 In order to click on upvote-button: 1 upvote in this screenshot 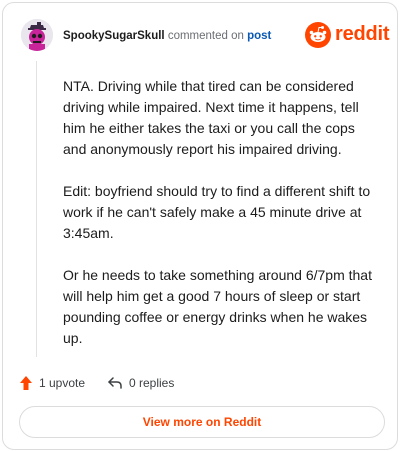, I will do `click(52, 383)`.